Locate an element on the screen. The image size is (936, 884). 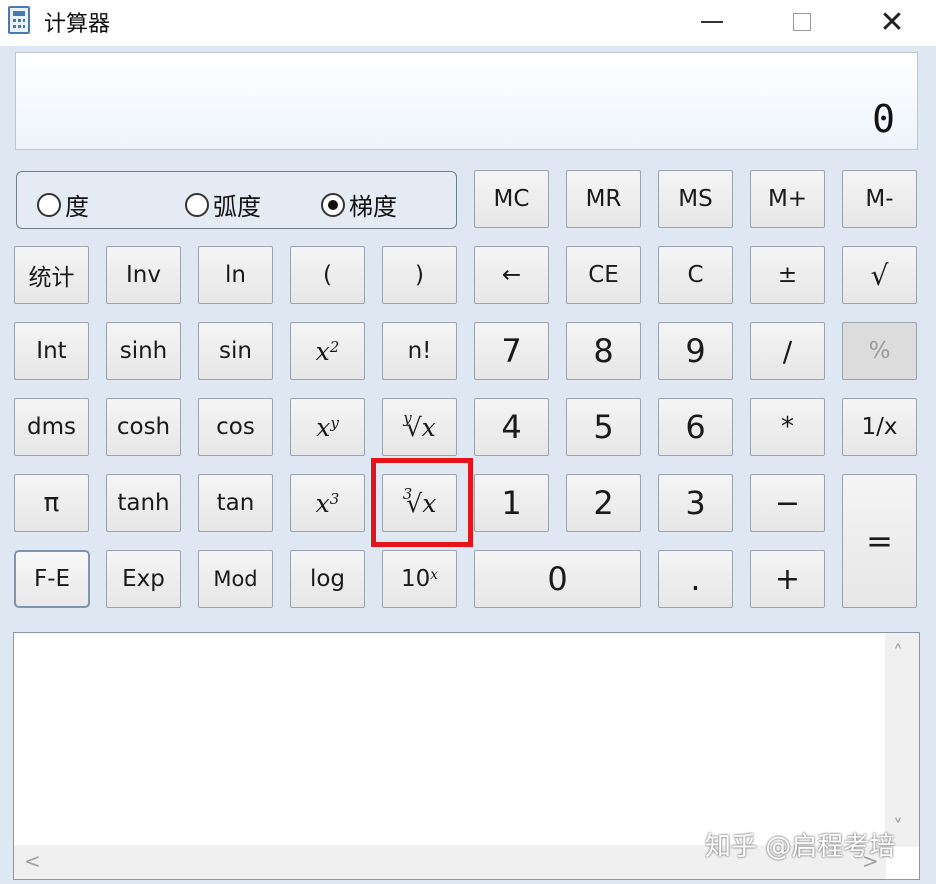
plus-button: + is located at coordinates (787, 579).